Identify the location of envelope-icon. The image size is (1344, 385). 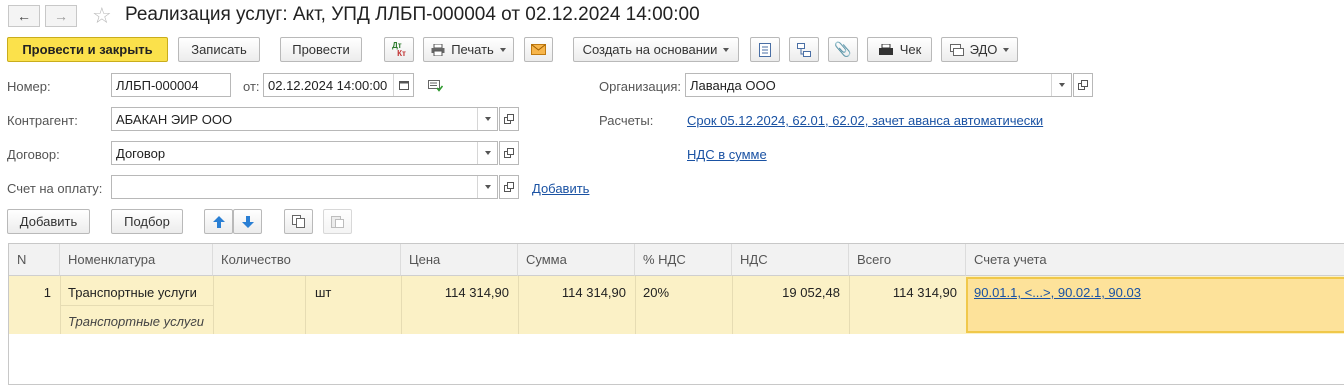
(538, 49).